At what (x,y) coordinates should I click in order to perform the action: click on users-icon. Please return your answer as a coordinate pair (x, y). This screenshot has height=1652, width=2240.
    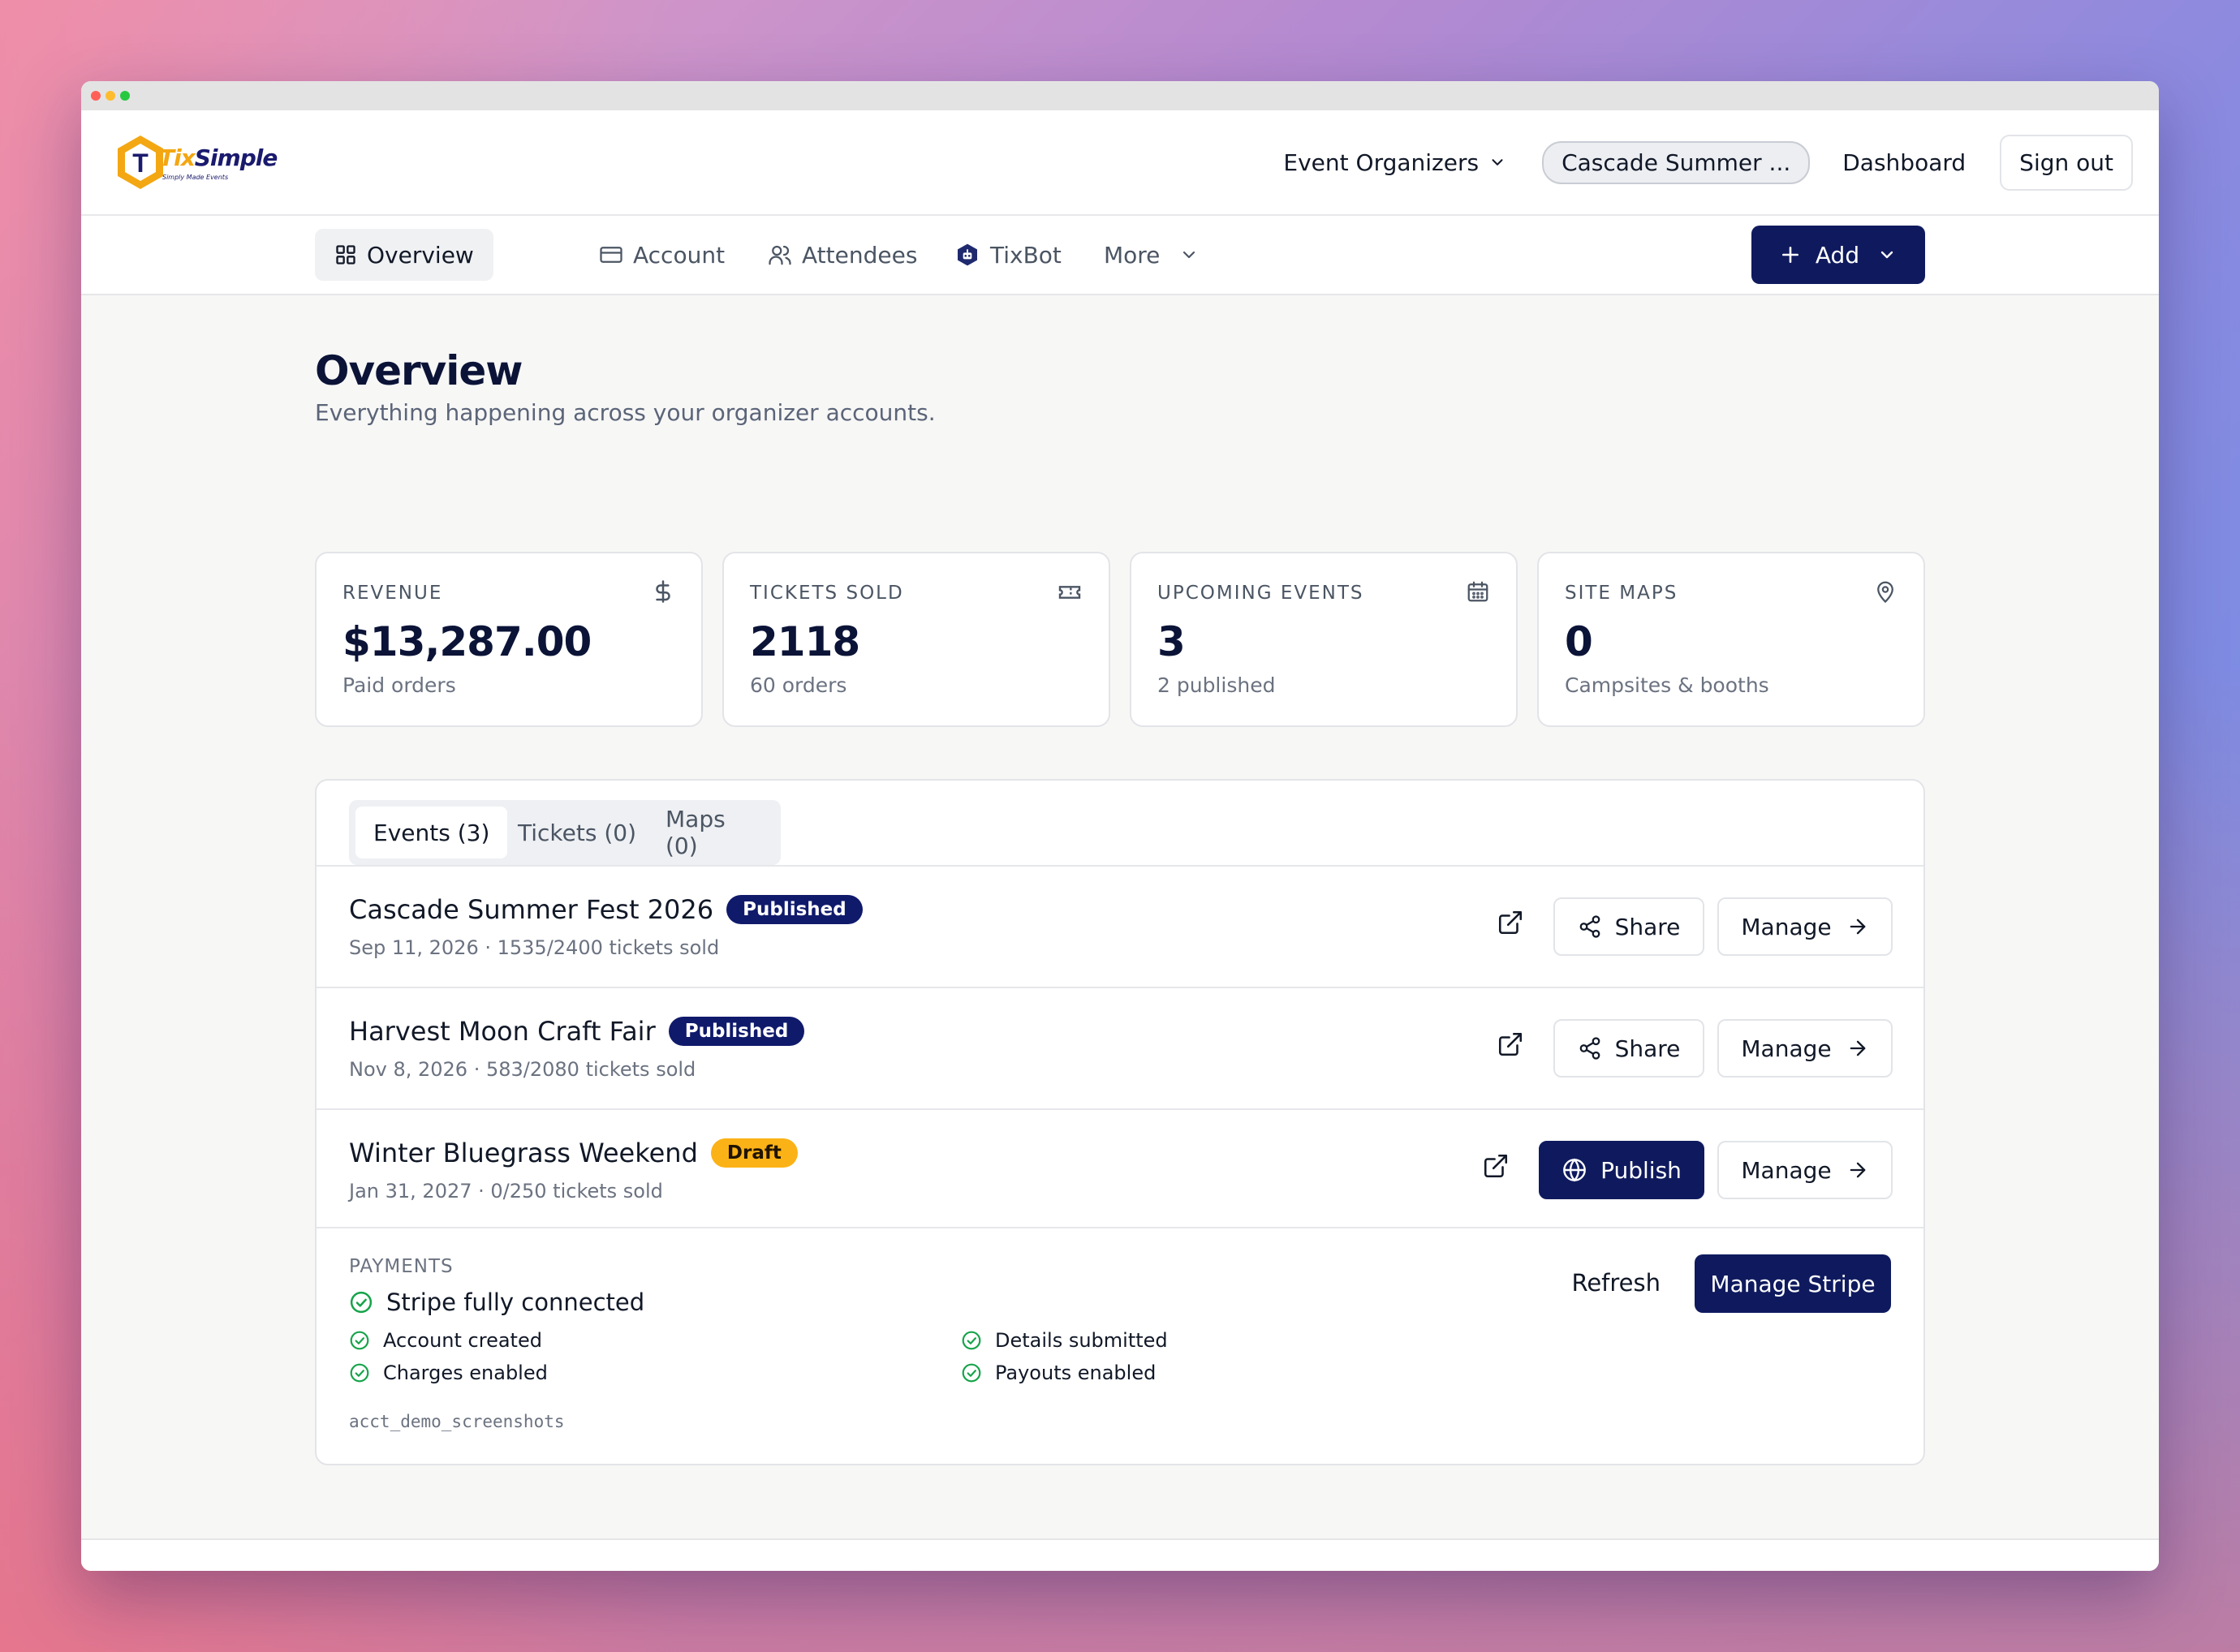
    Looking at the image, I should click on (780, 255).